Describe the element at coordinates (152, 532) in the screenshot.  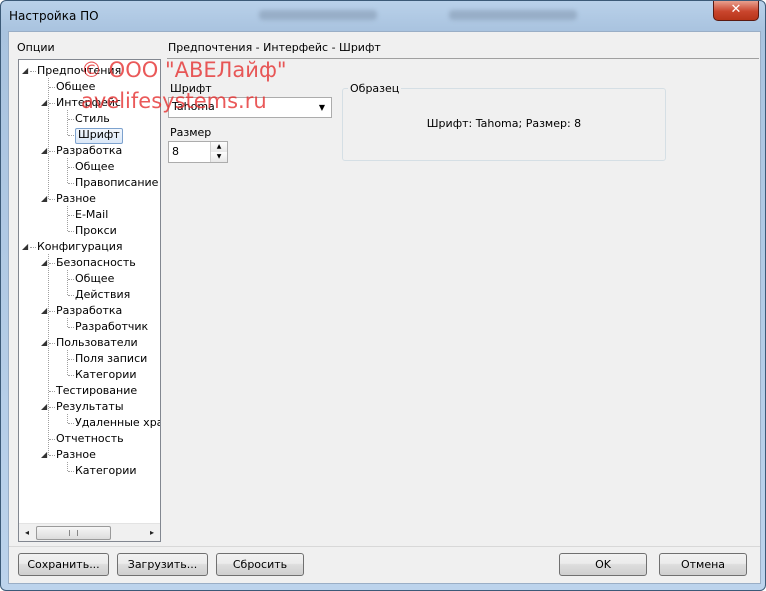
I see `scroll-right-arrow-icon: ▸` at that location.